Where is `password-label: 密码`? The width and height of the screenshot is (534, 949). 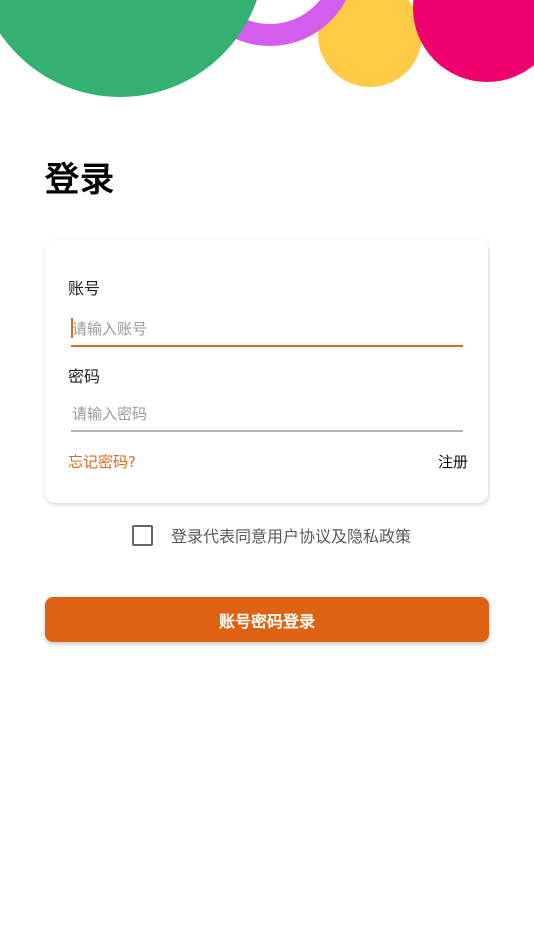 password-label: 密码 is located at coordinates (84, 376).